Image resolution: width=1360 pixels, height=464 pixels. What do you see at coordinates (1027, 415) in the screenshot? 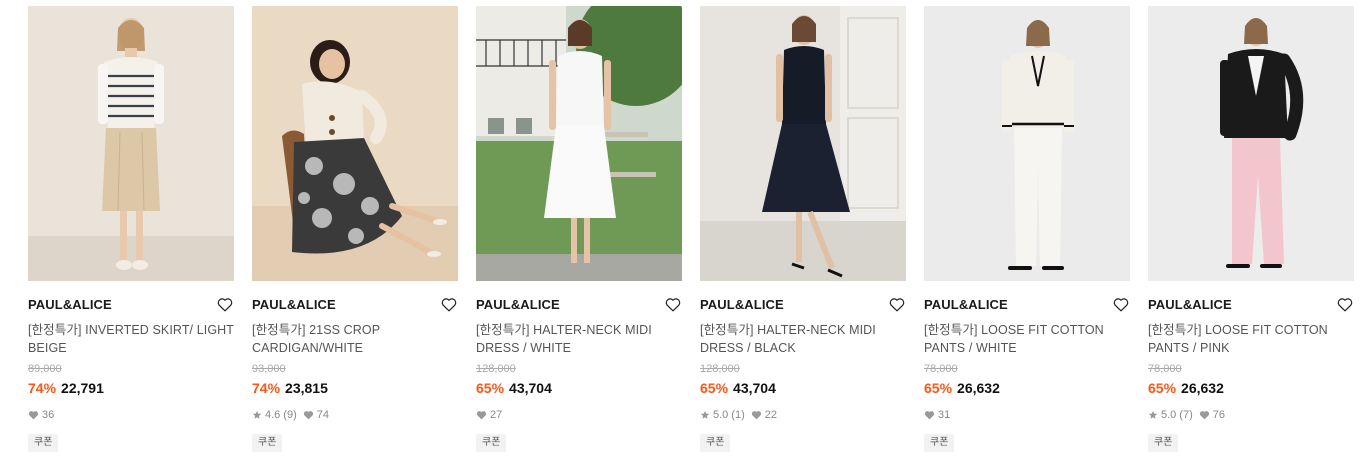
I see `product-meta: 31` at bounding box center [1027, 415].